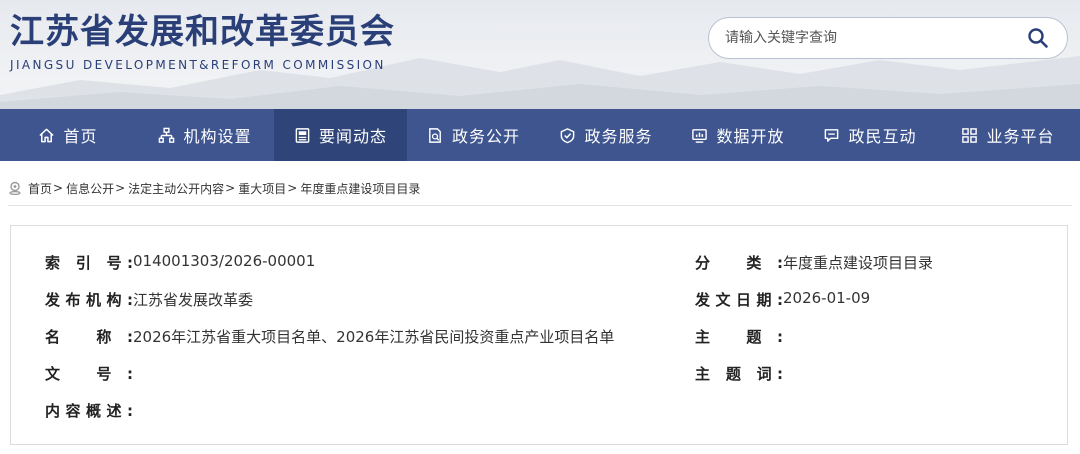 Image resolution: width=1080 pixels, height=454 pixels. What do you see at coordinates (89, 263) in the screenshot?
I see `index-number-label: 索 引 号:` at bounding box center [89, 263].